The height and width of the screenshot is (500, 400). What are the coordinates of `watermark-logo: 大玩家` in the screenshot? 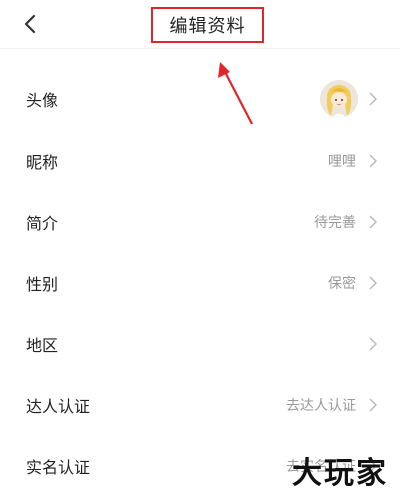 It's located at (340, 473).